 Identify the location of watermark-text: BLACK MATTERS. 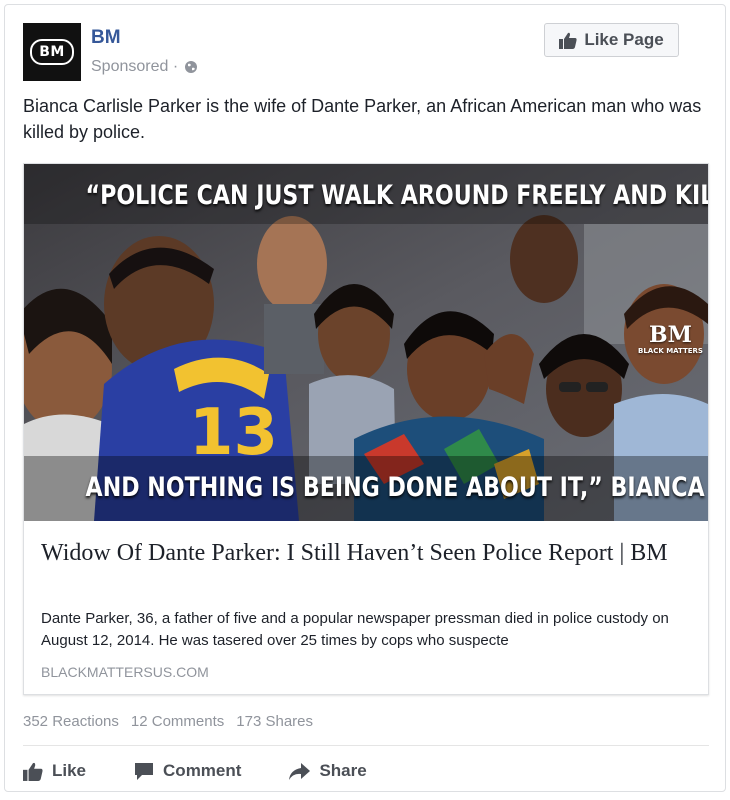
(670, 351).